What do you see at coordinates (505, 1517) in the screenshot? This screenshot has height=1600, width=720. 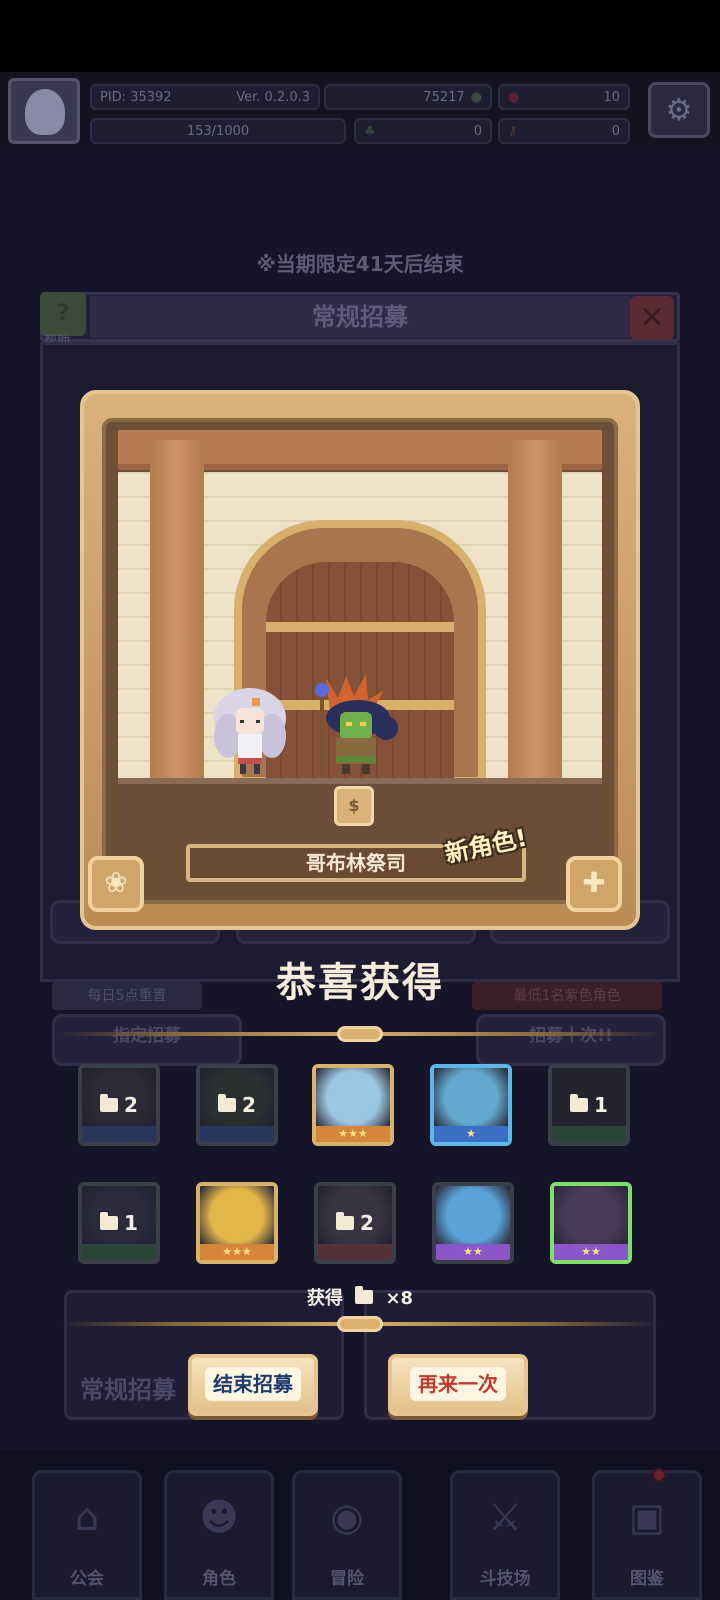 I see `arena-icon: ⚔` at bounding box center [505, 1517].